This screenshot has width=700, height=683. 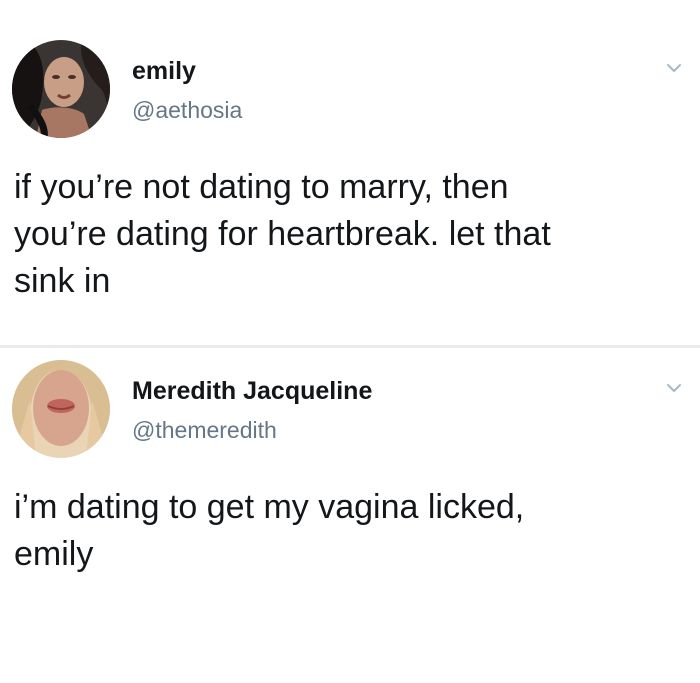 What do you see at coordinates (187, 71) in the screenshot?
I see `display-name: emily` at bounding box center [187, 71].